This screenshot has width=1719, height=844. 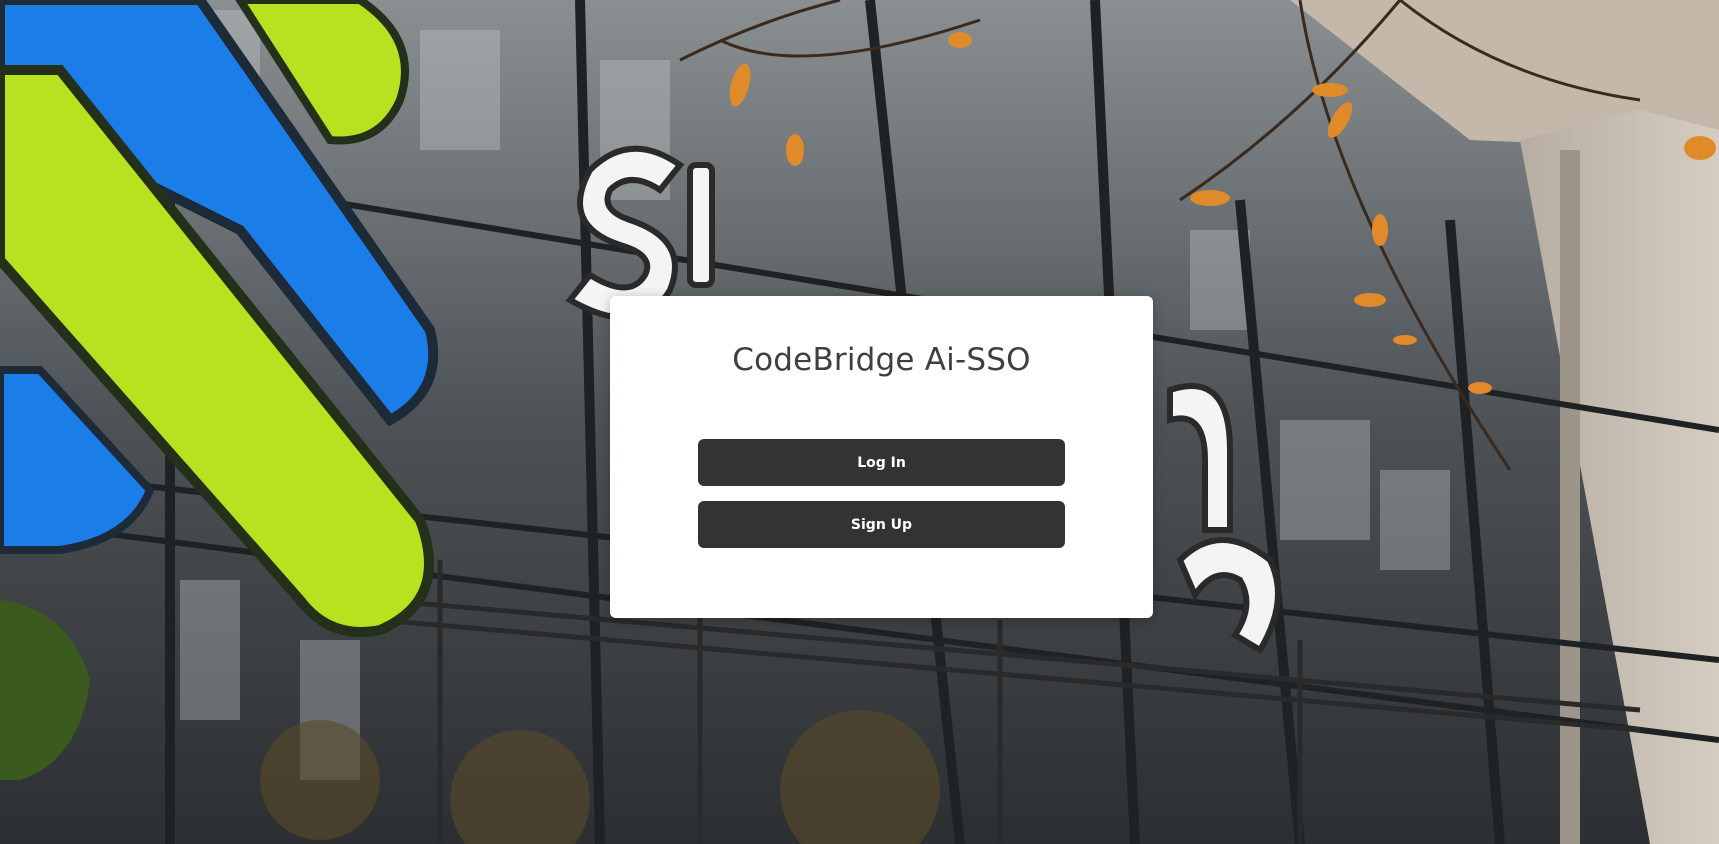 I want to click on auth-card: CodeBridge Ai-SSO Log In Sign Up, so click(x=881, y=457).